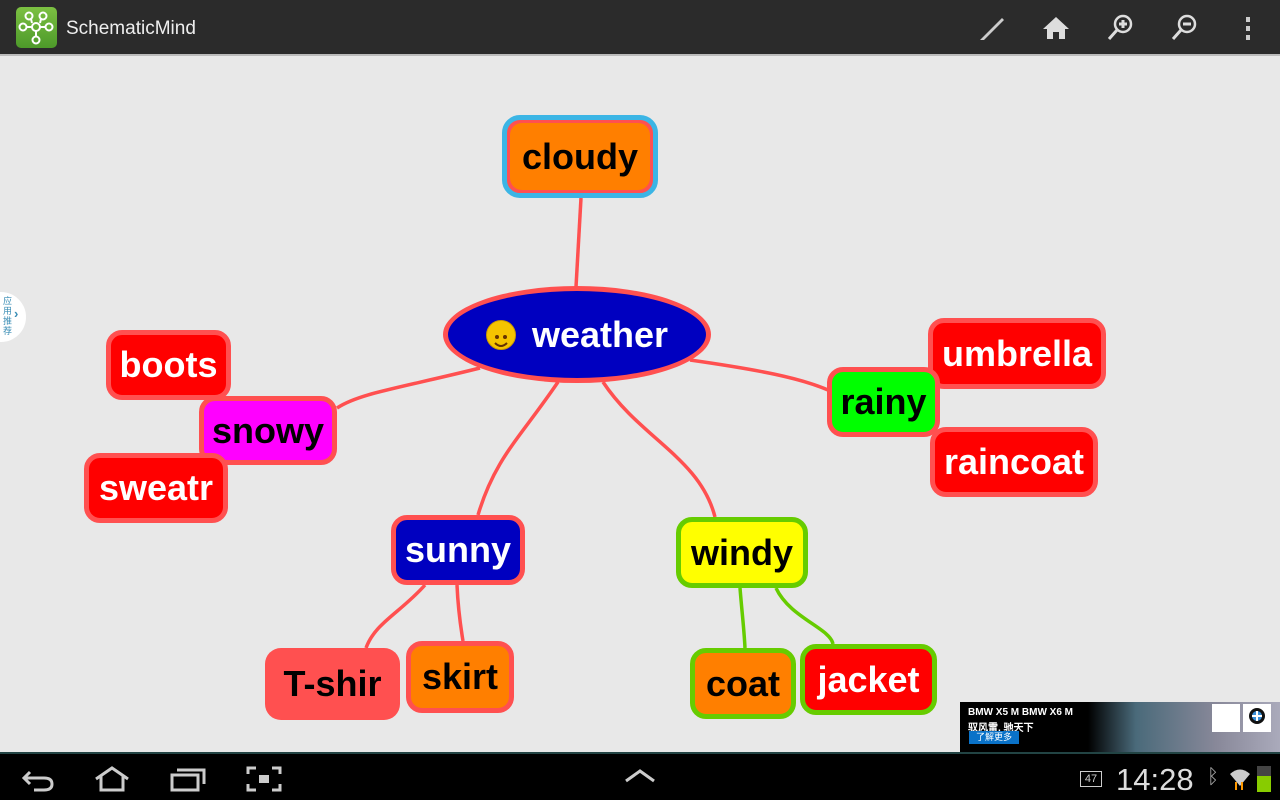 The image size is (1280, 800). I want to click on ad-banner: BMW X5 M BMW X6 M 驭风雷, 驰天下 了解更多, so click(1120, 727).